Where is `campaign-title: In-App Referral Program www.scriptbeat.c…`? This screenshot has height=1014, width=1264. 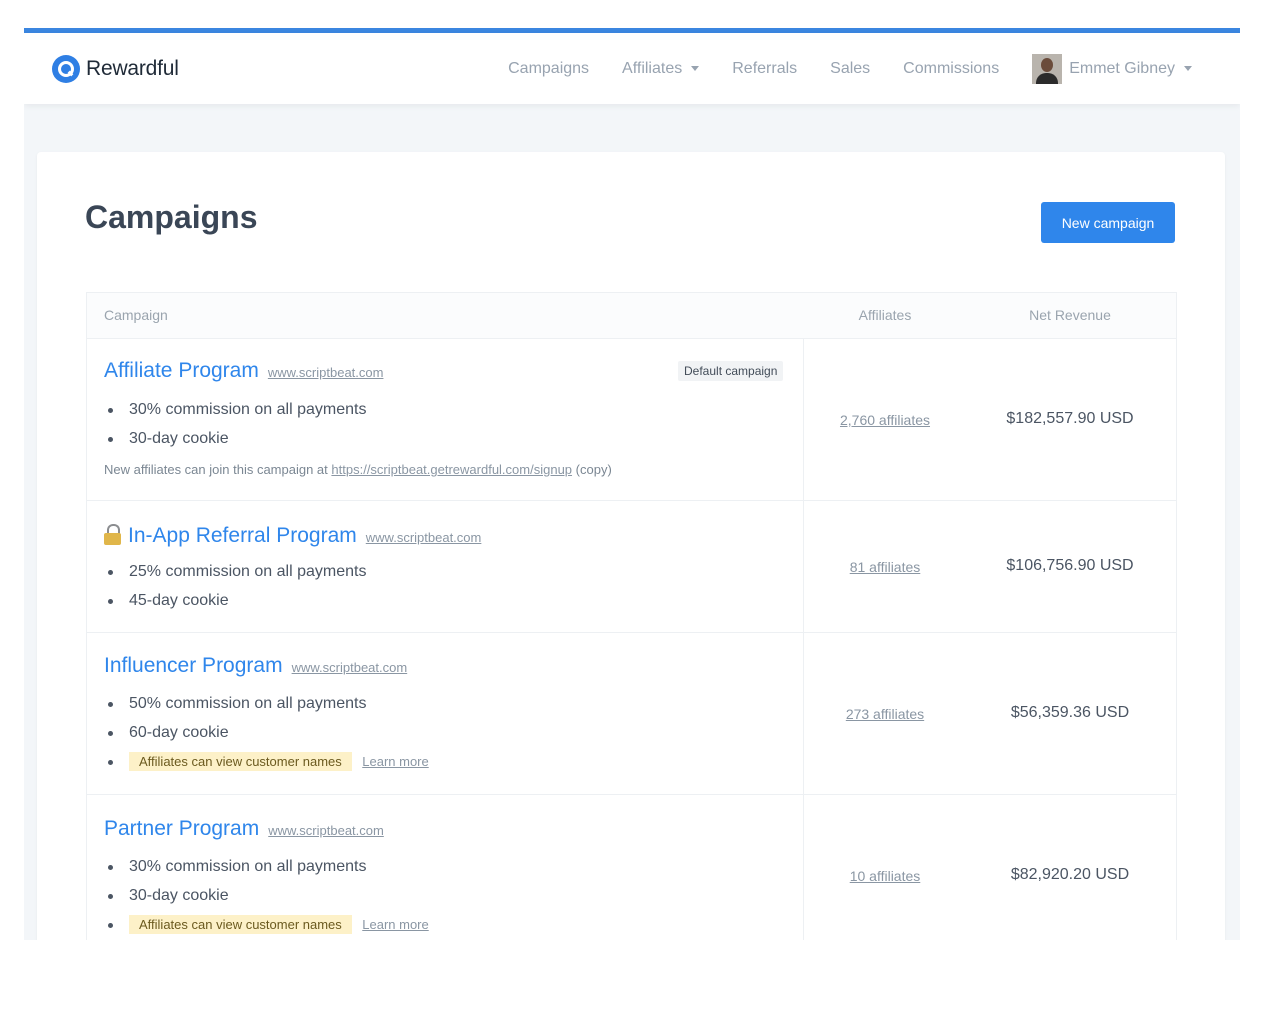
campaign-title: In-App Referral Program www.scriptbeat.c… is located at coordinates (292, 535).